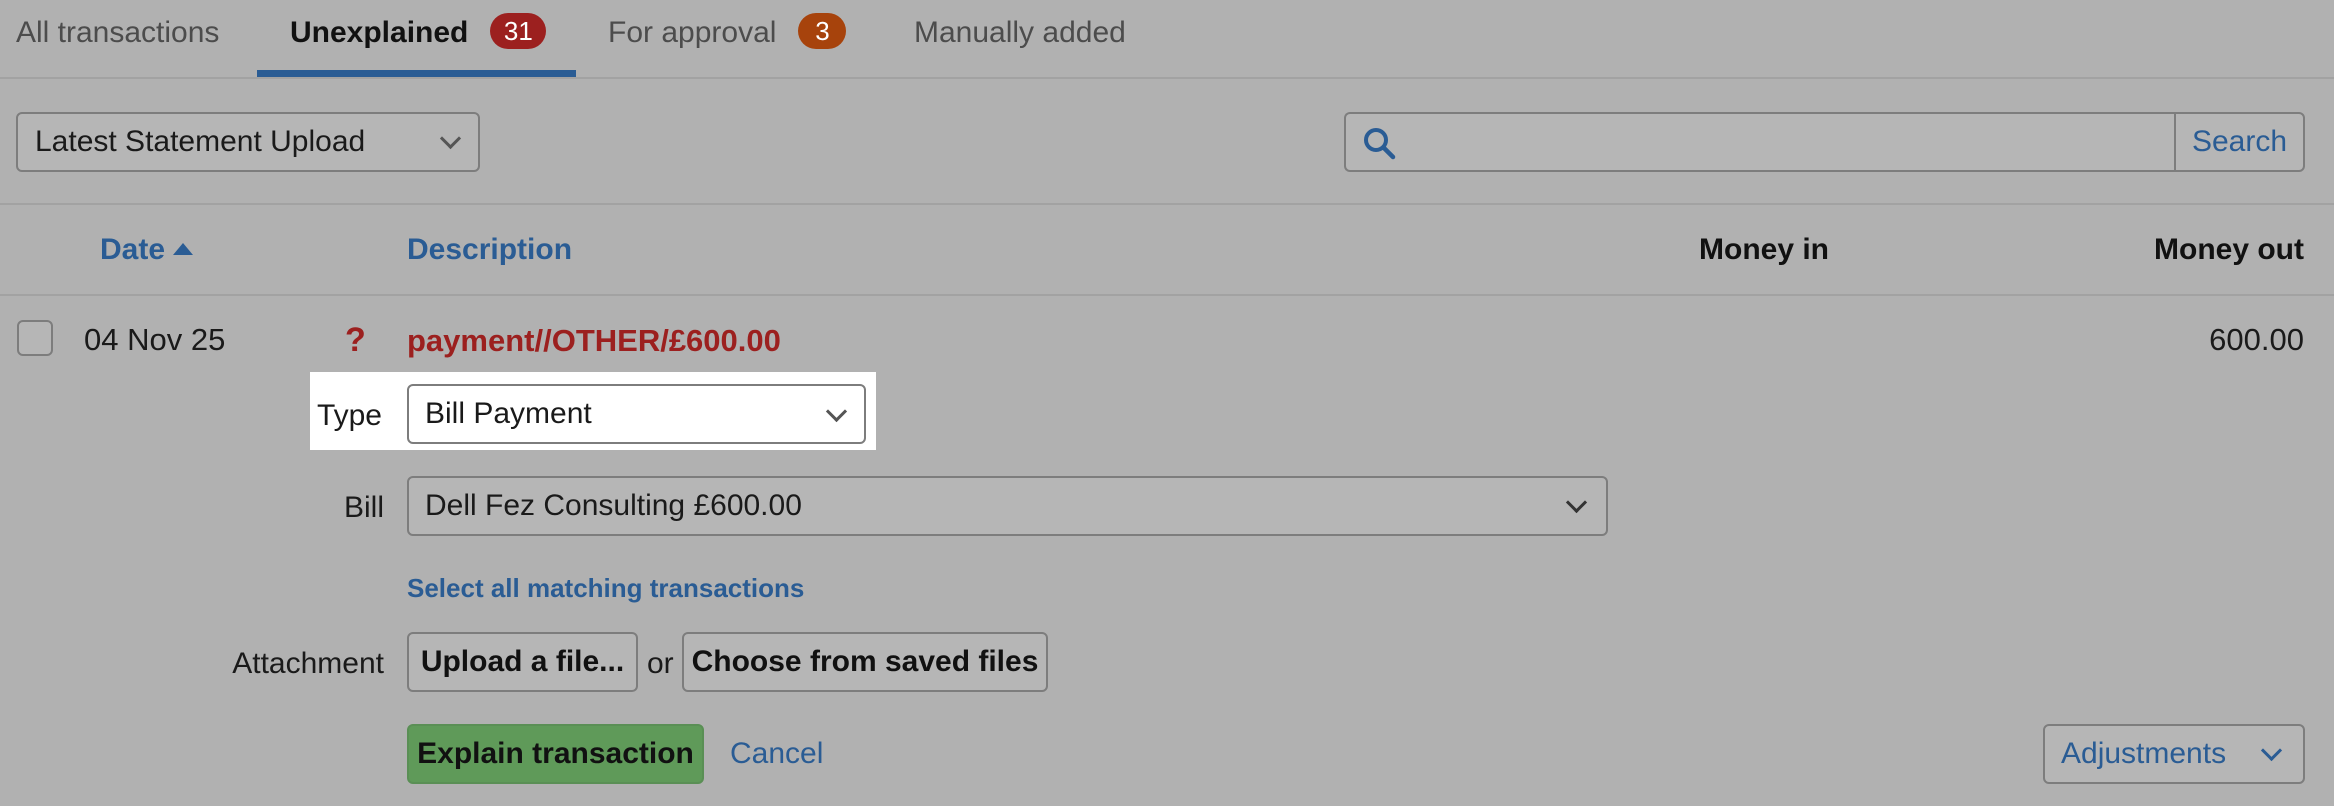 This screenshot has height=806, width=2334. I want to click on bill-label: Bill, so click(363, 507).